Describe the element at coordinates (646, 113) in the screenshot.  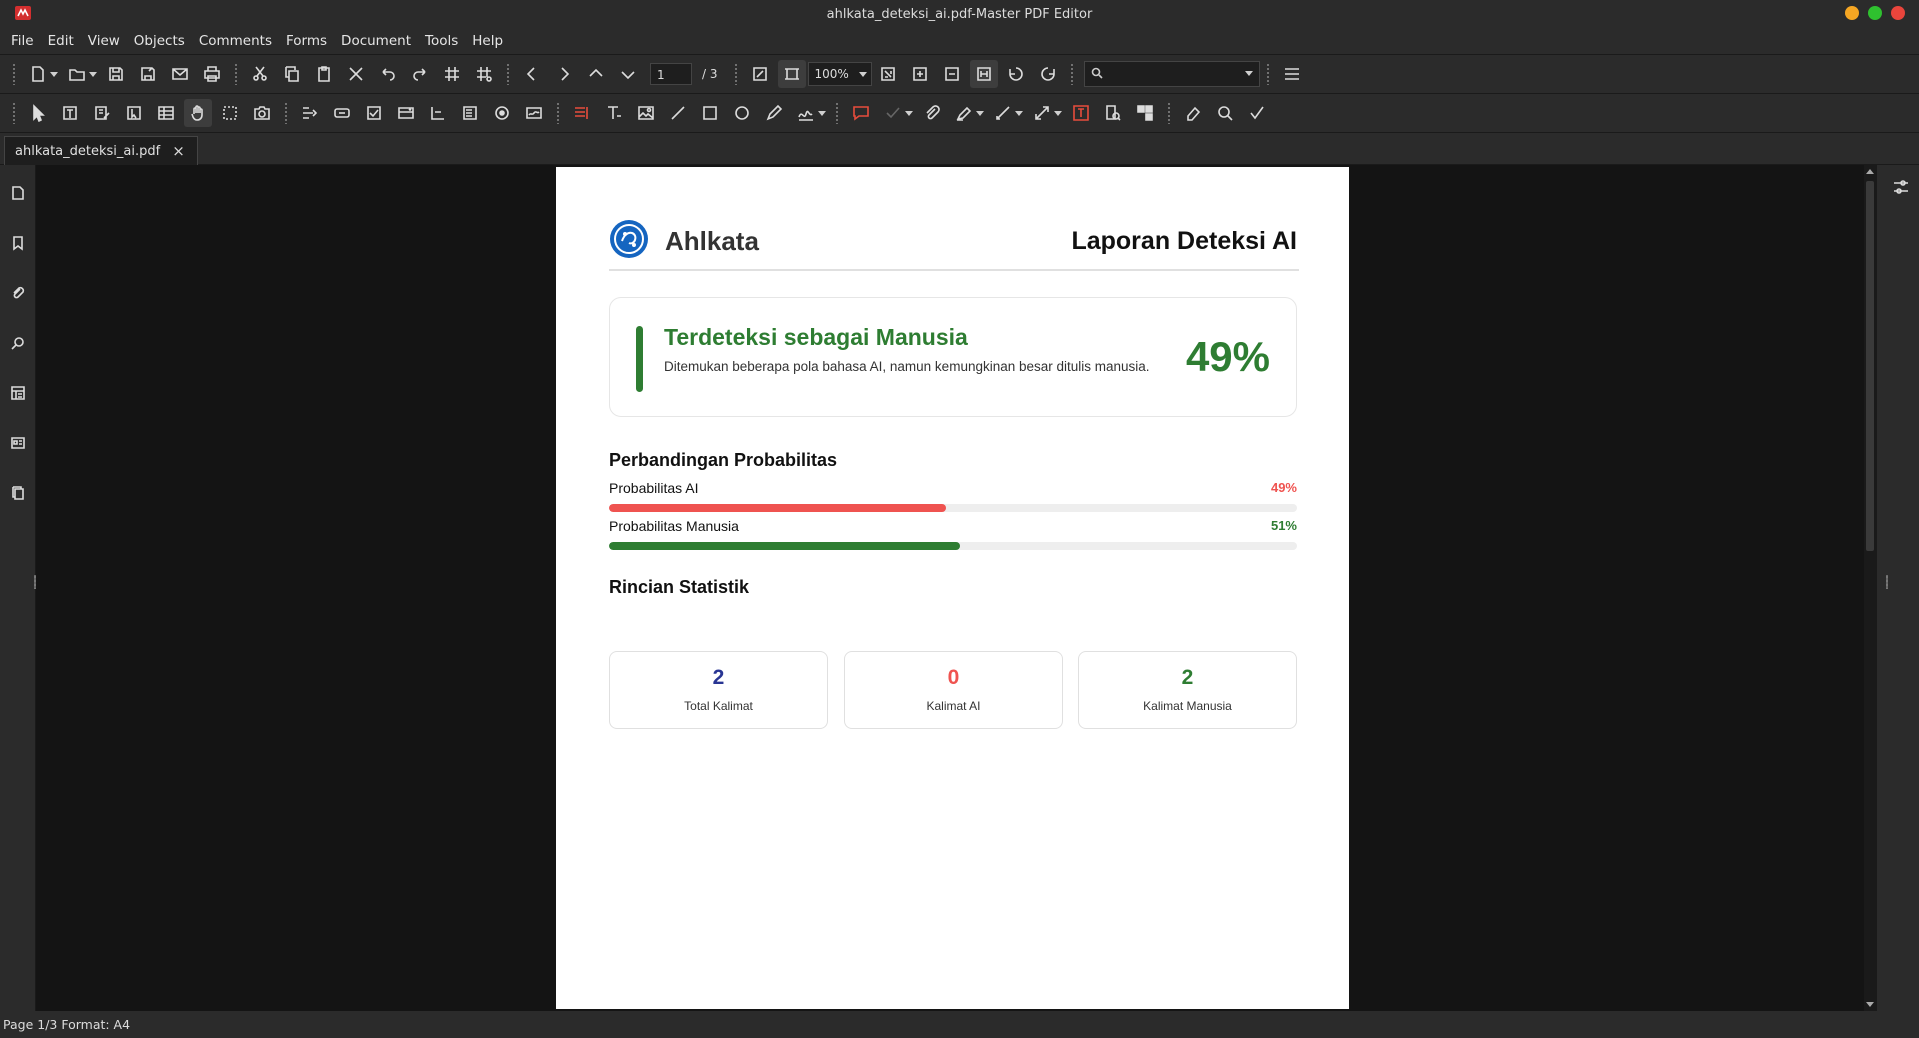
I see `insert-image-button` at that location.